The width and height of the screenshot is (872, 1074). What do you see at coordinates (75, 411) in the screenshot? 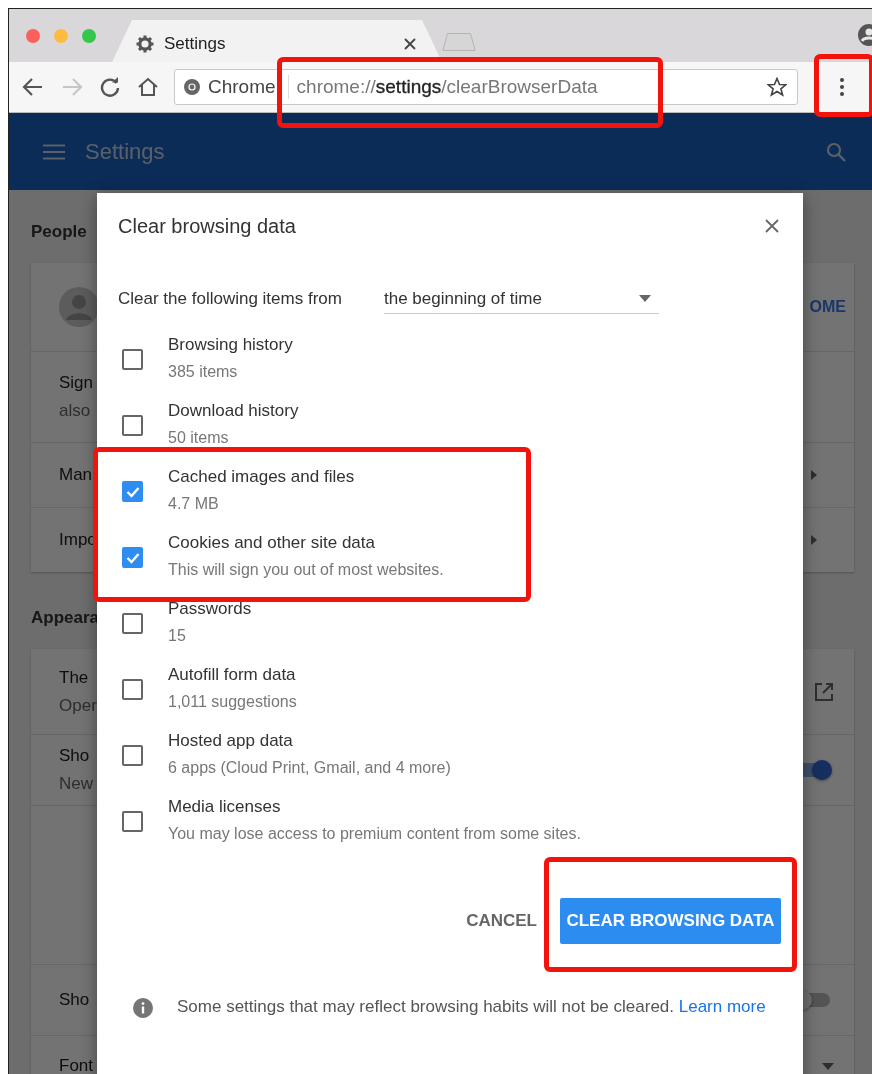
I see `setting-description: also` at bounding box center [75, 411].